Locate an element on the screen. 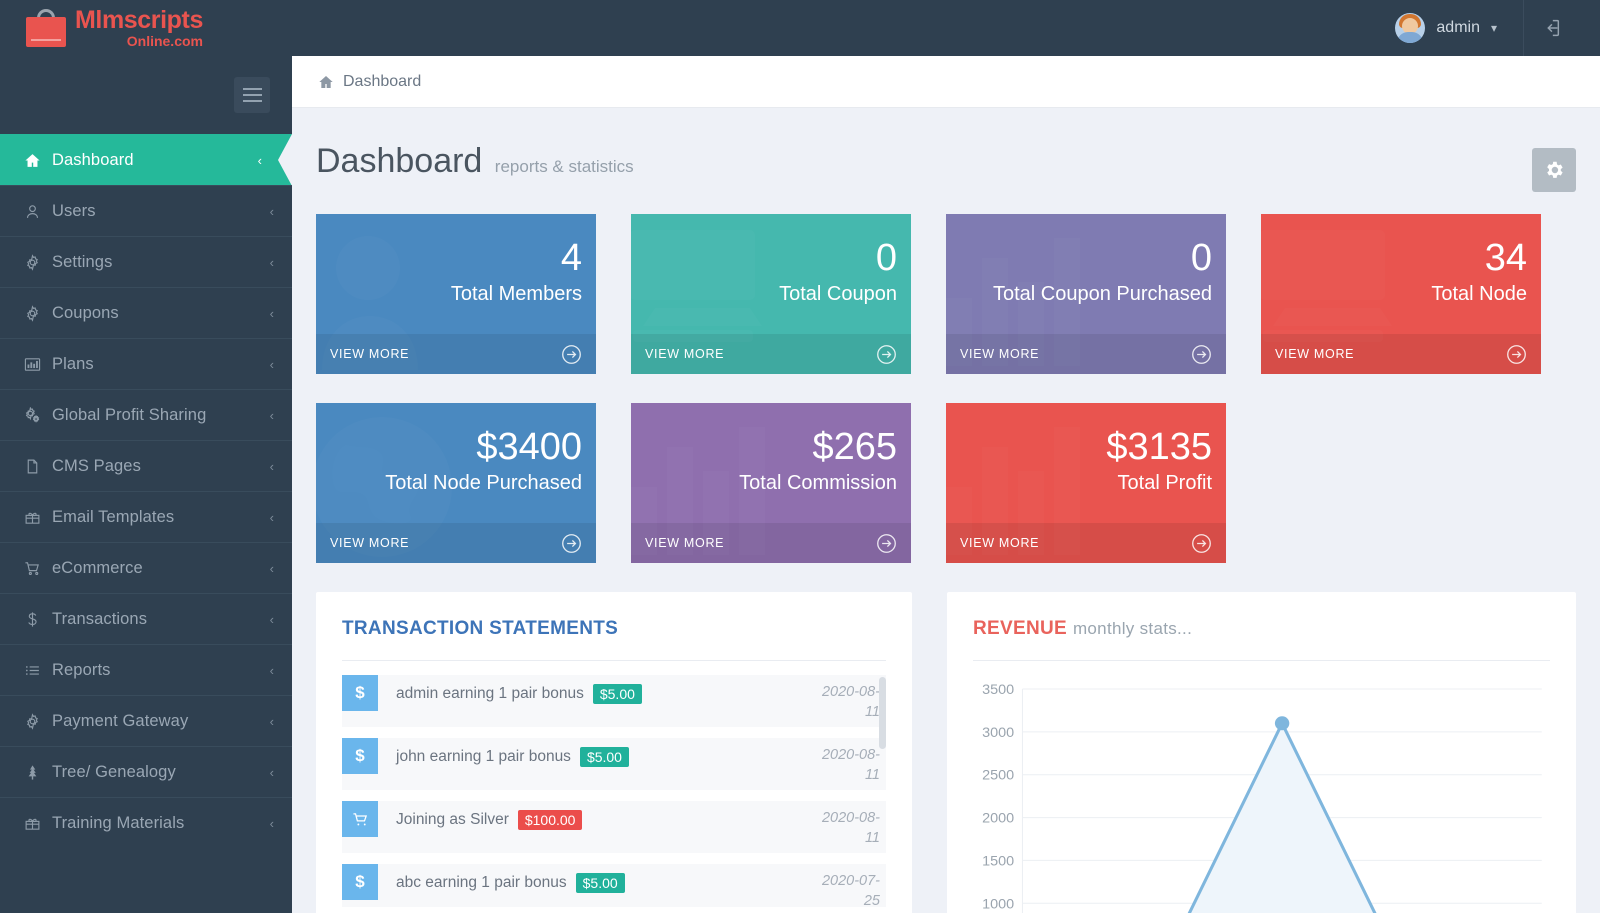 The height and width of the screenshot is (913, 1600). stat-card-total-members: 4 Total Members VIEW MORE is located at coordinates (456, 294).